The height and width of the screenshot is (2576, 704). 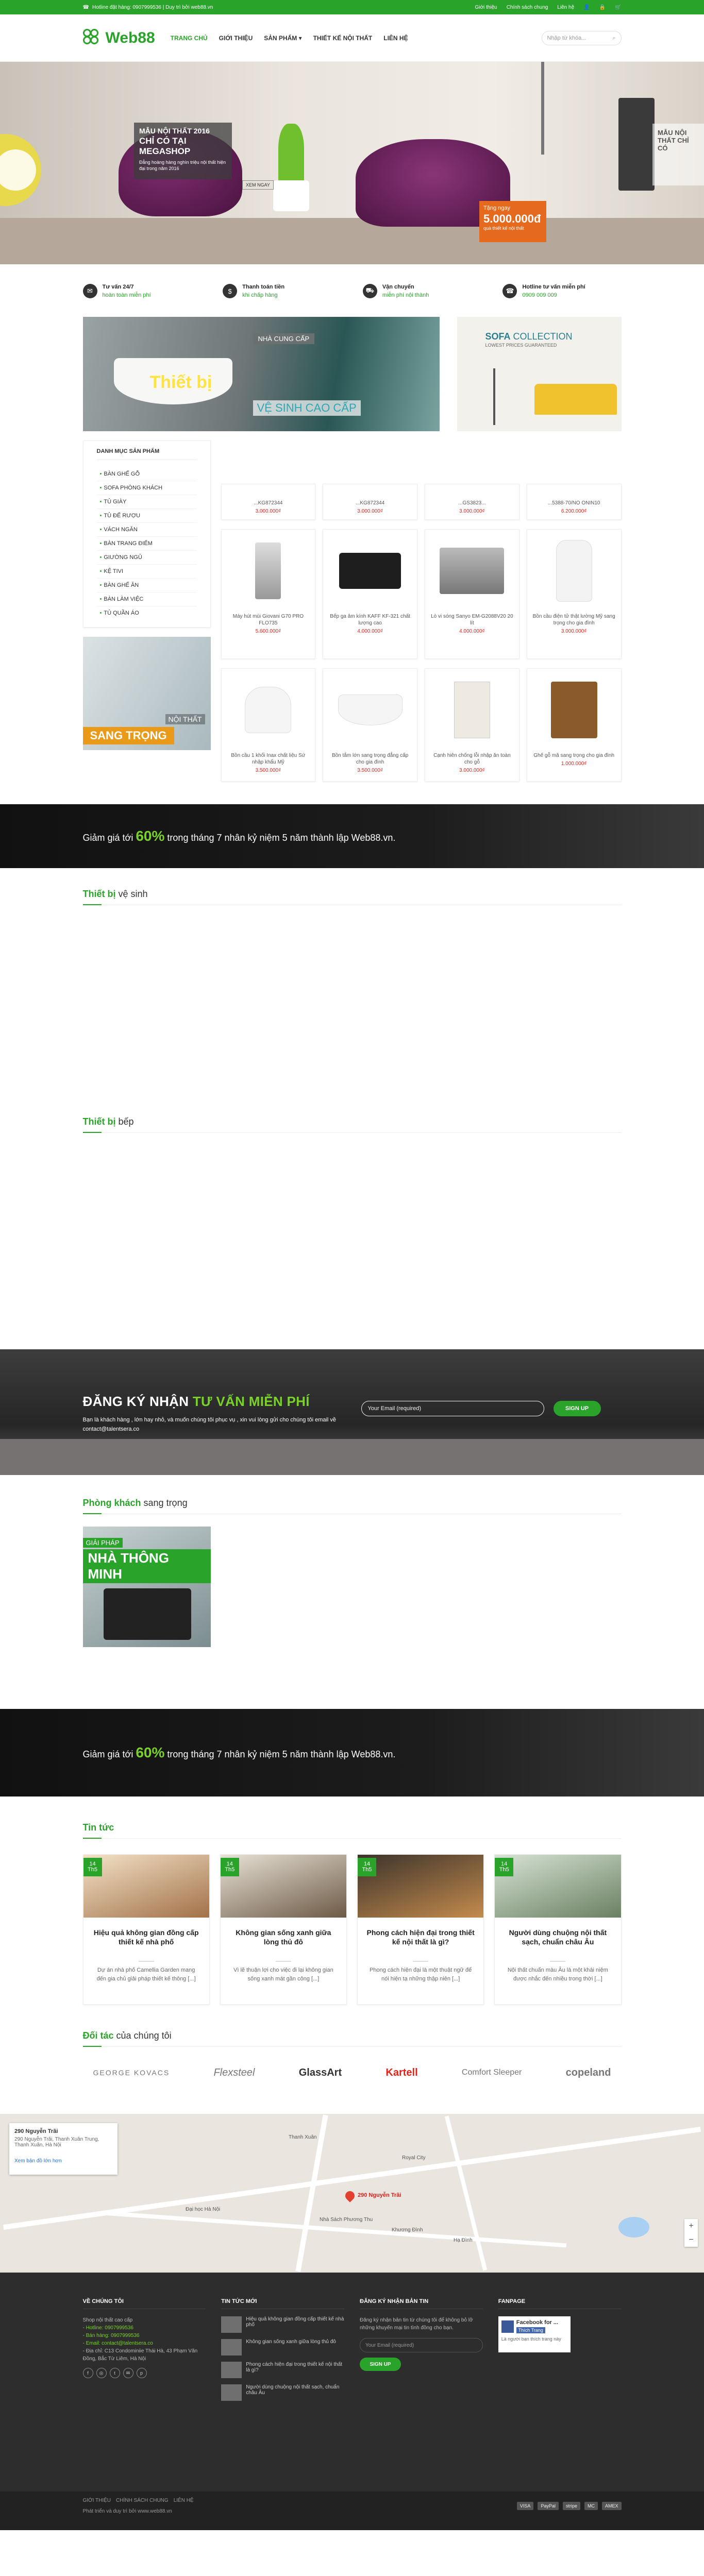 What do you see at coordinates (146, 502) in the screenshot?
I see `category-item: TỦ GIÀY` at bounding box center [146, 502].